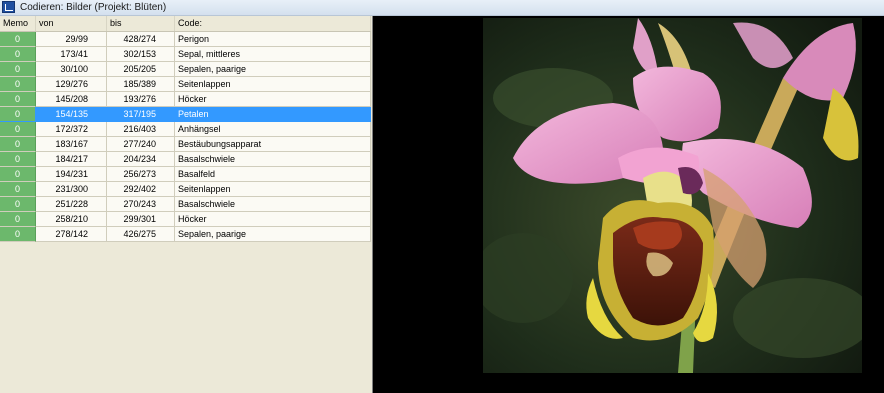 Image resolution: width=884 pixels, height=393 pixels. I want to click on table-row: 0 30/100 205/205 Sepalen, paarige, so click(185, 69).